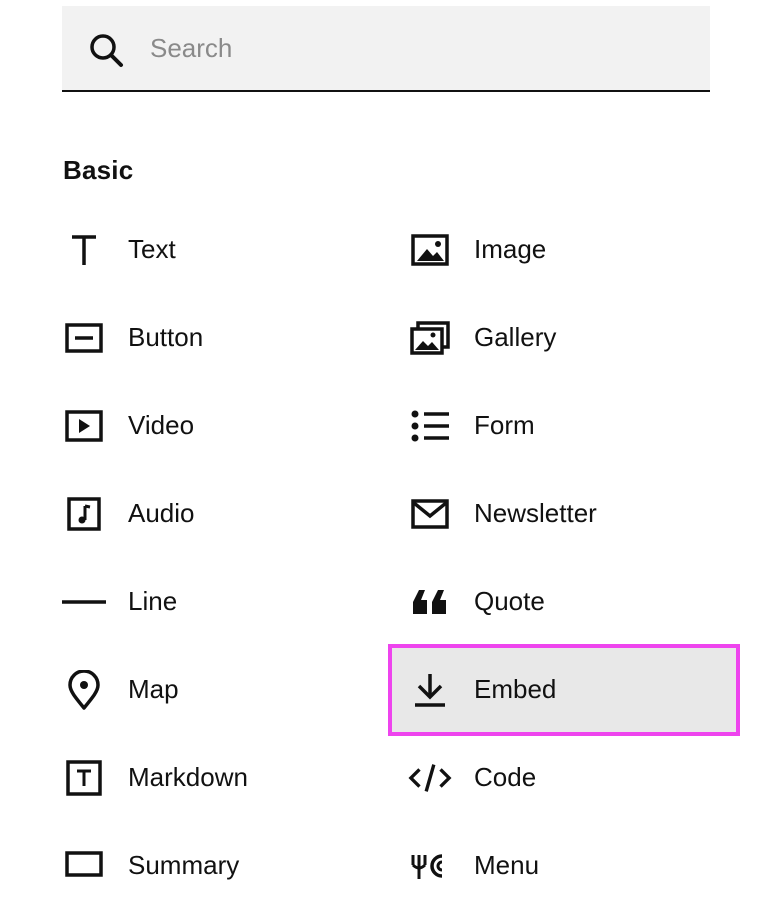 This screenshot has width=774, height=908. Describe the element at coordinates (212, 338) in the screenshot. I see `block-item-button: Button` at that location.